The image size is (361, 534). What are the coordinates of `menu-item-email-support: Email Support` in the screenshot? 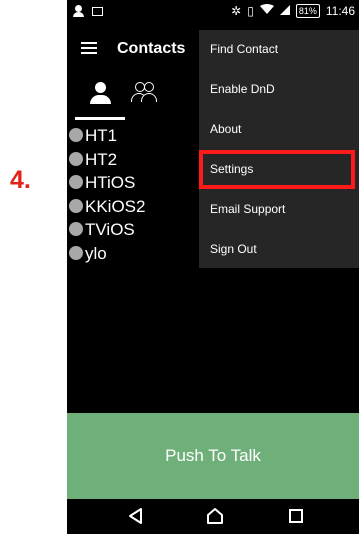 It's located at (279, 210).